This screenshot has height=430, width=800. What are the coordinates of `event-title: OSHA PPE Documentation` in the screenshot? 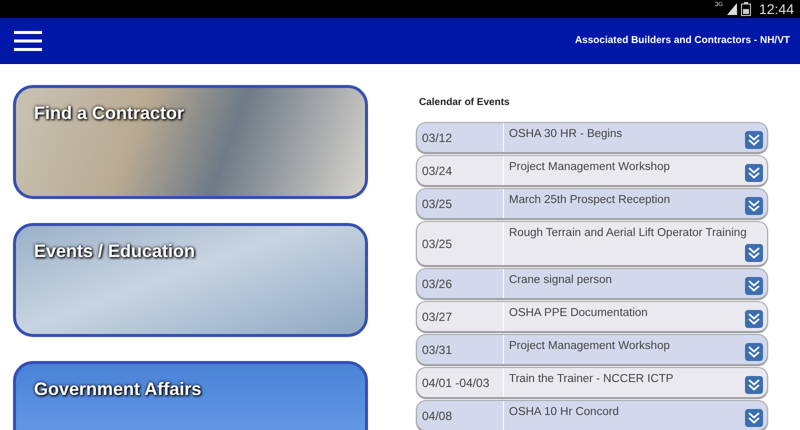 It's located at (578, 313).